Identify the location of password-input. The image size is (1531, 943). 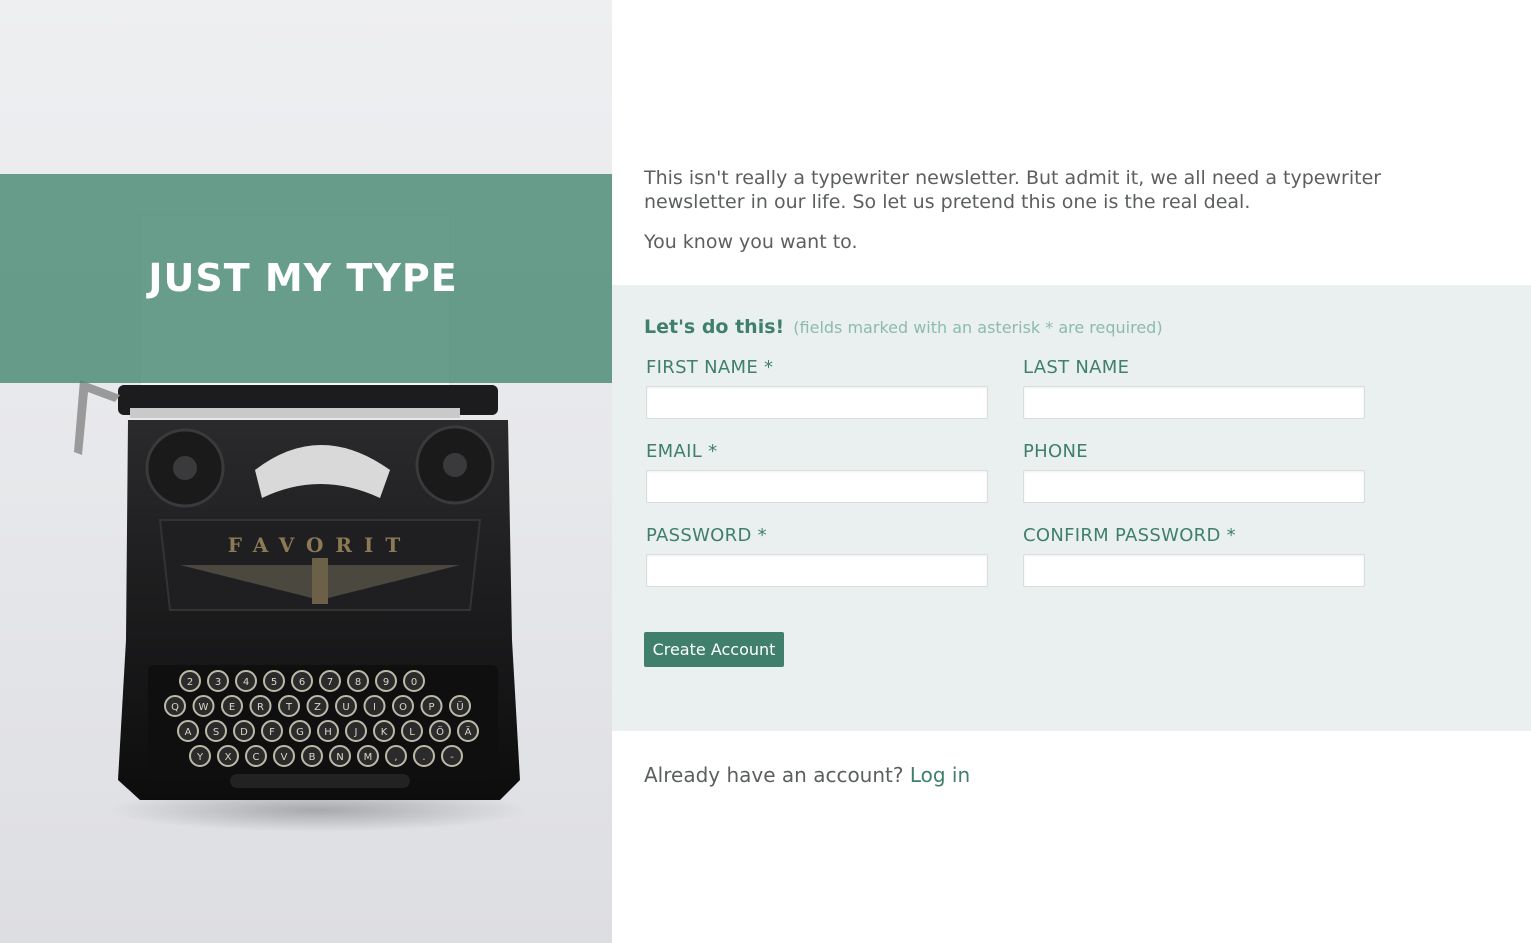
(817, 570).